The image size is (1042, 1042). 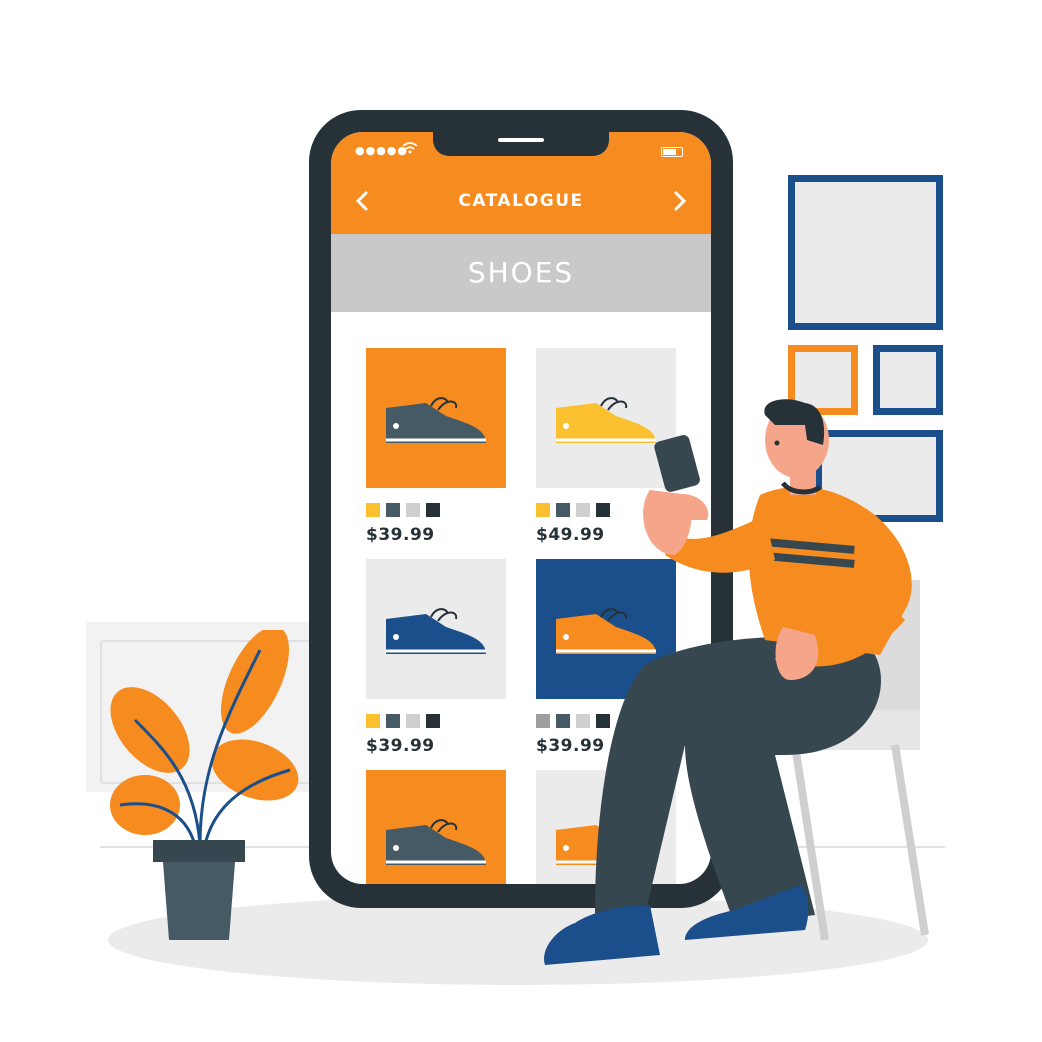 I want to click on catalogue-header: CATALOGUE, so click(x=521, y=201).